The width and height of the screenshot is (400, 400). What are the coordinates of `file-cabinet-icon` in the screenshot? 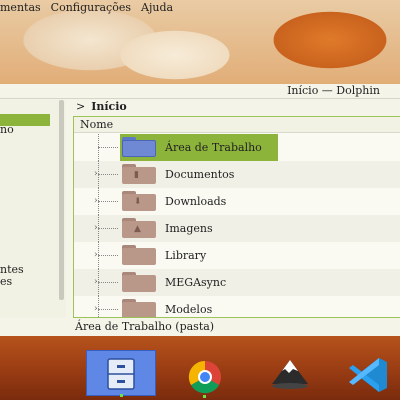 It's located at (121, 374).